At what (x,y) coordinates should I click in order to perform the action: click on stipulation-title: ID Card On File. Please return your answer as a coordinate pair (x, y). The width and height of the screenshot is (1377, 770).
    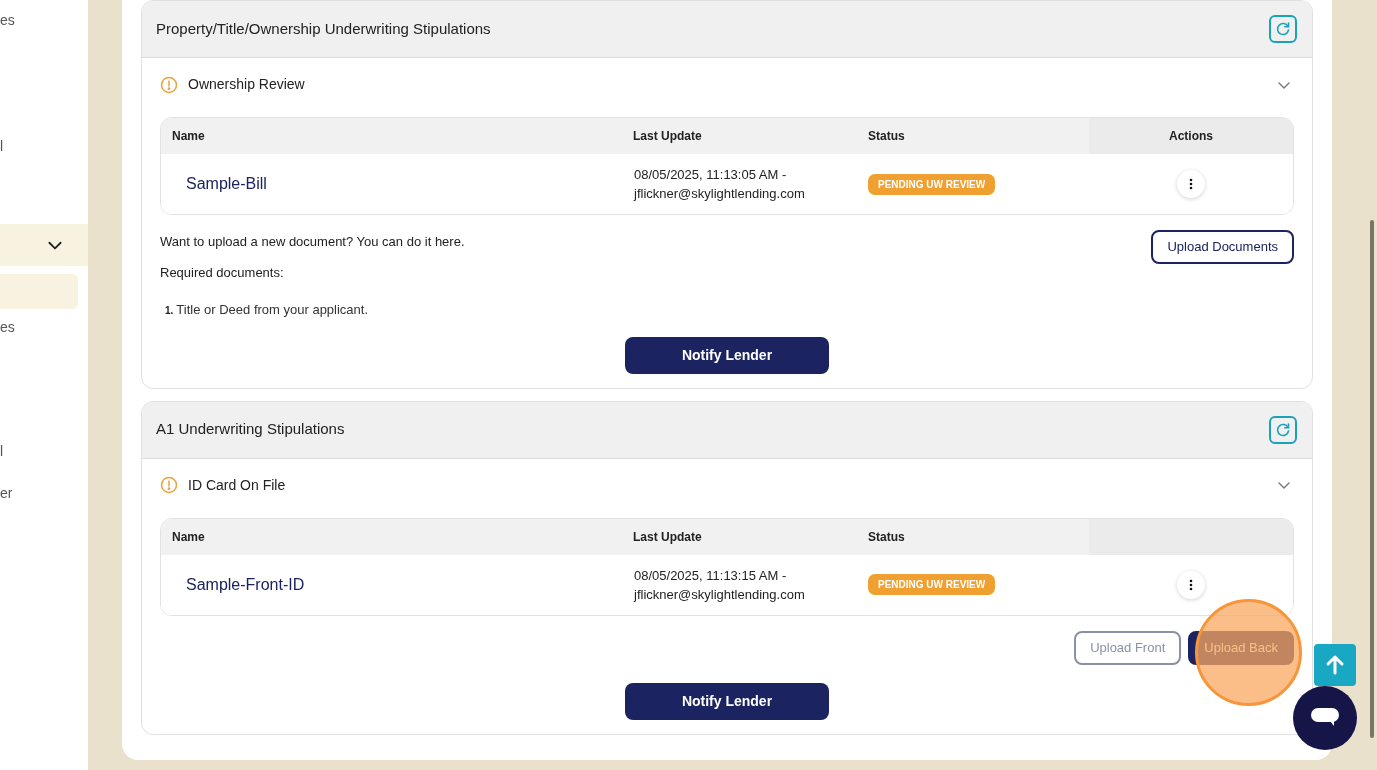
    Looking at the image, I should click on (237, 485).